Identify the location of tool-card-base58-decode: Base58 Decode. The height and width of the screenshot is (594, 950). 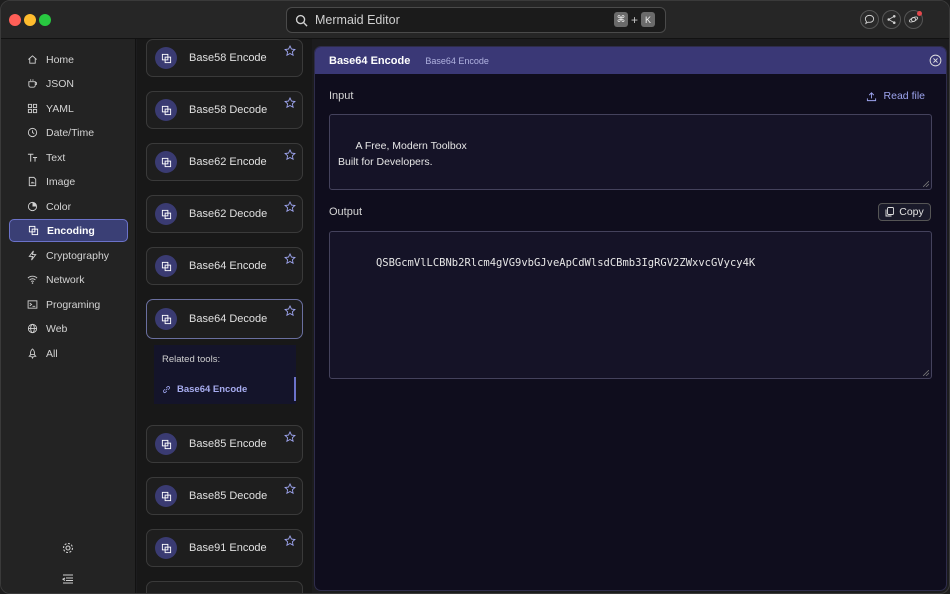
(224, 110).